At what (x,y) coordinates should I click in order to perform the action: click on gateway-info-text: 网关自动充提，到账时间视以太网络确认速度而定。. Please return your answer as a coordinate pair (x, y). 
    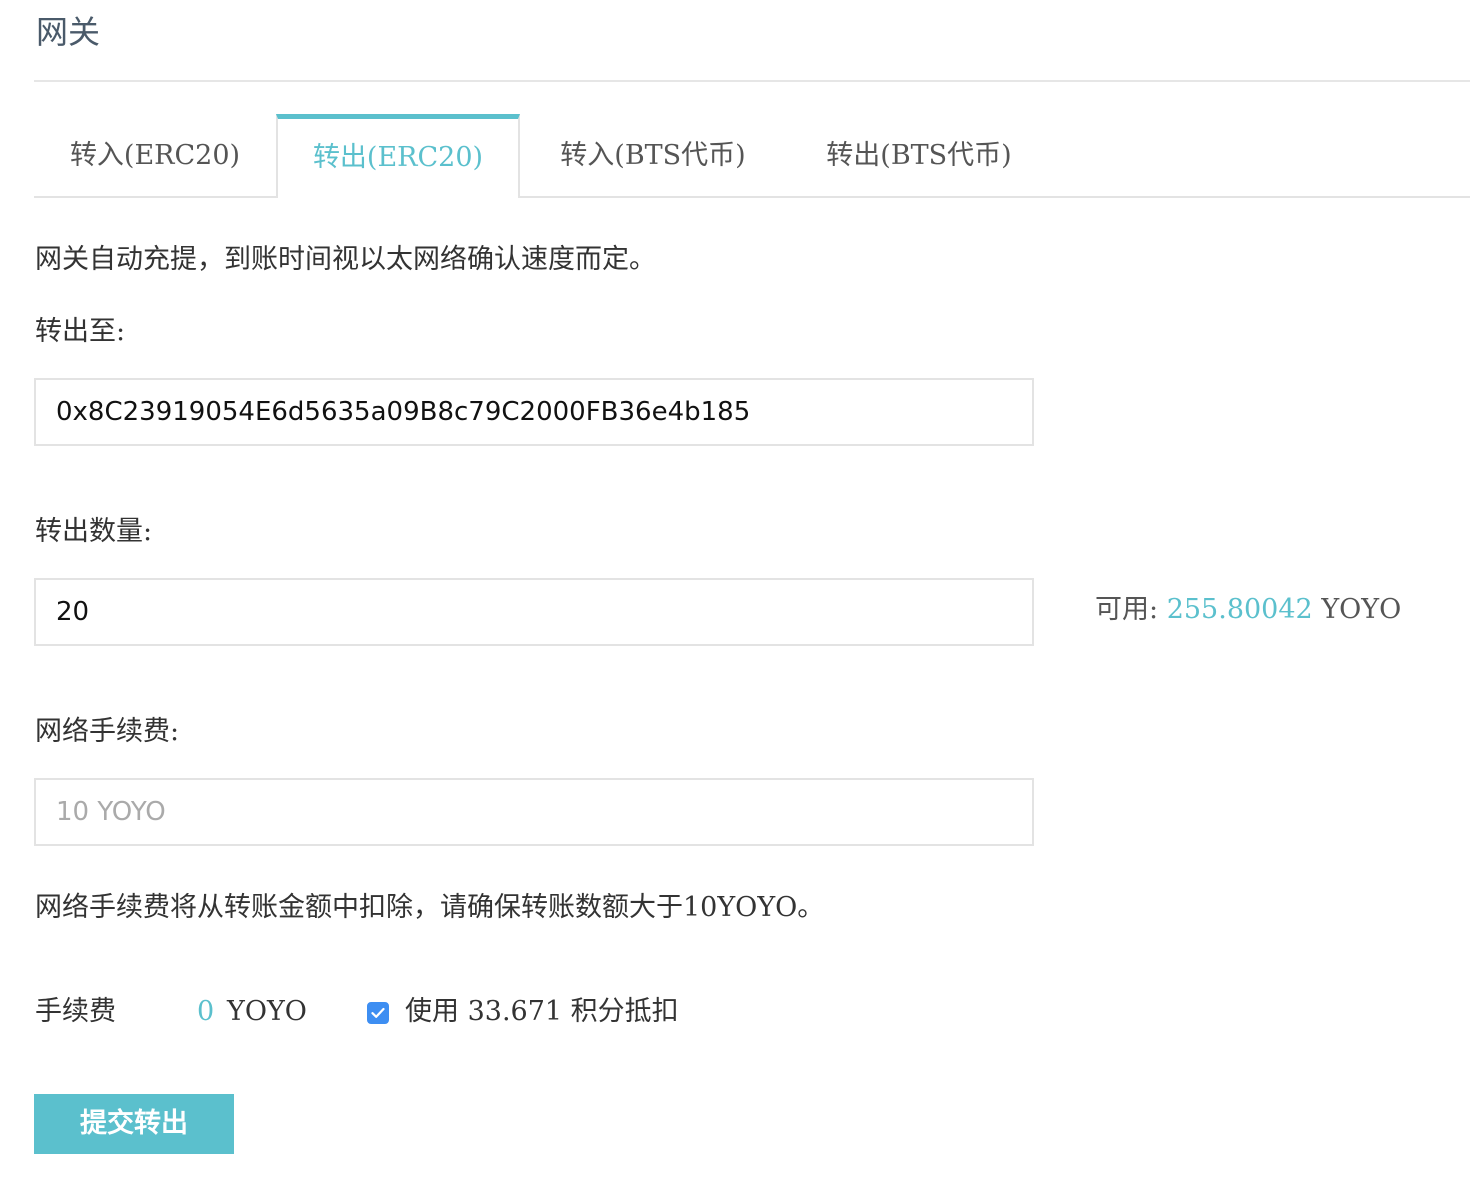
    Looking at the image, I should click on (345, 259).